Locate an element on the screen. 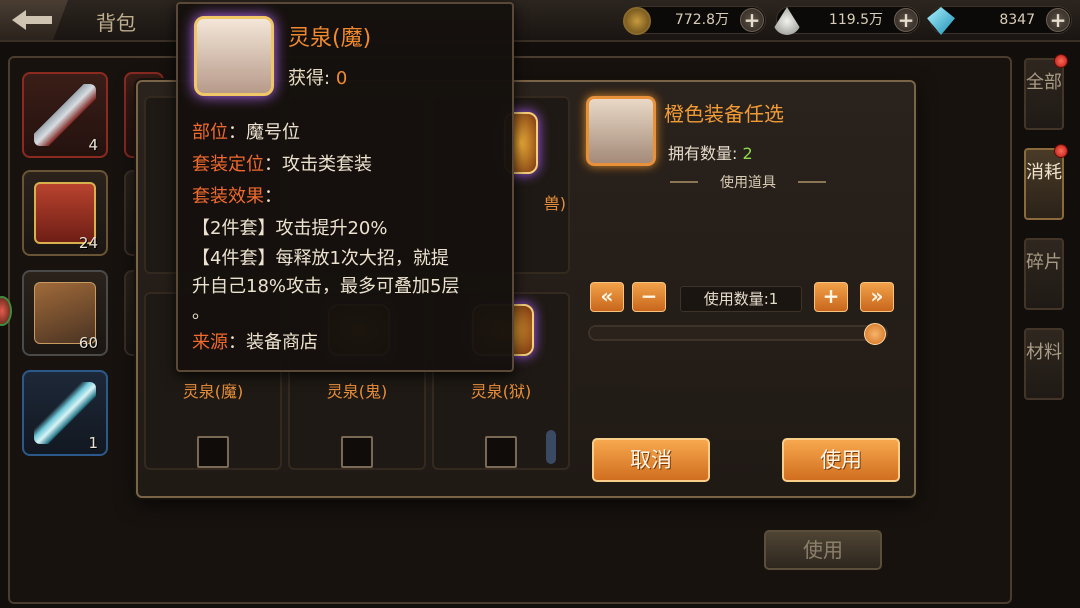 The height and width of the screenshot is (608, 1080). back-arrow-icon is located at coordinates (32, 20).